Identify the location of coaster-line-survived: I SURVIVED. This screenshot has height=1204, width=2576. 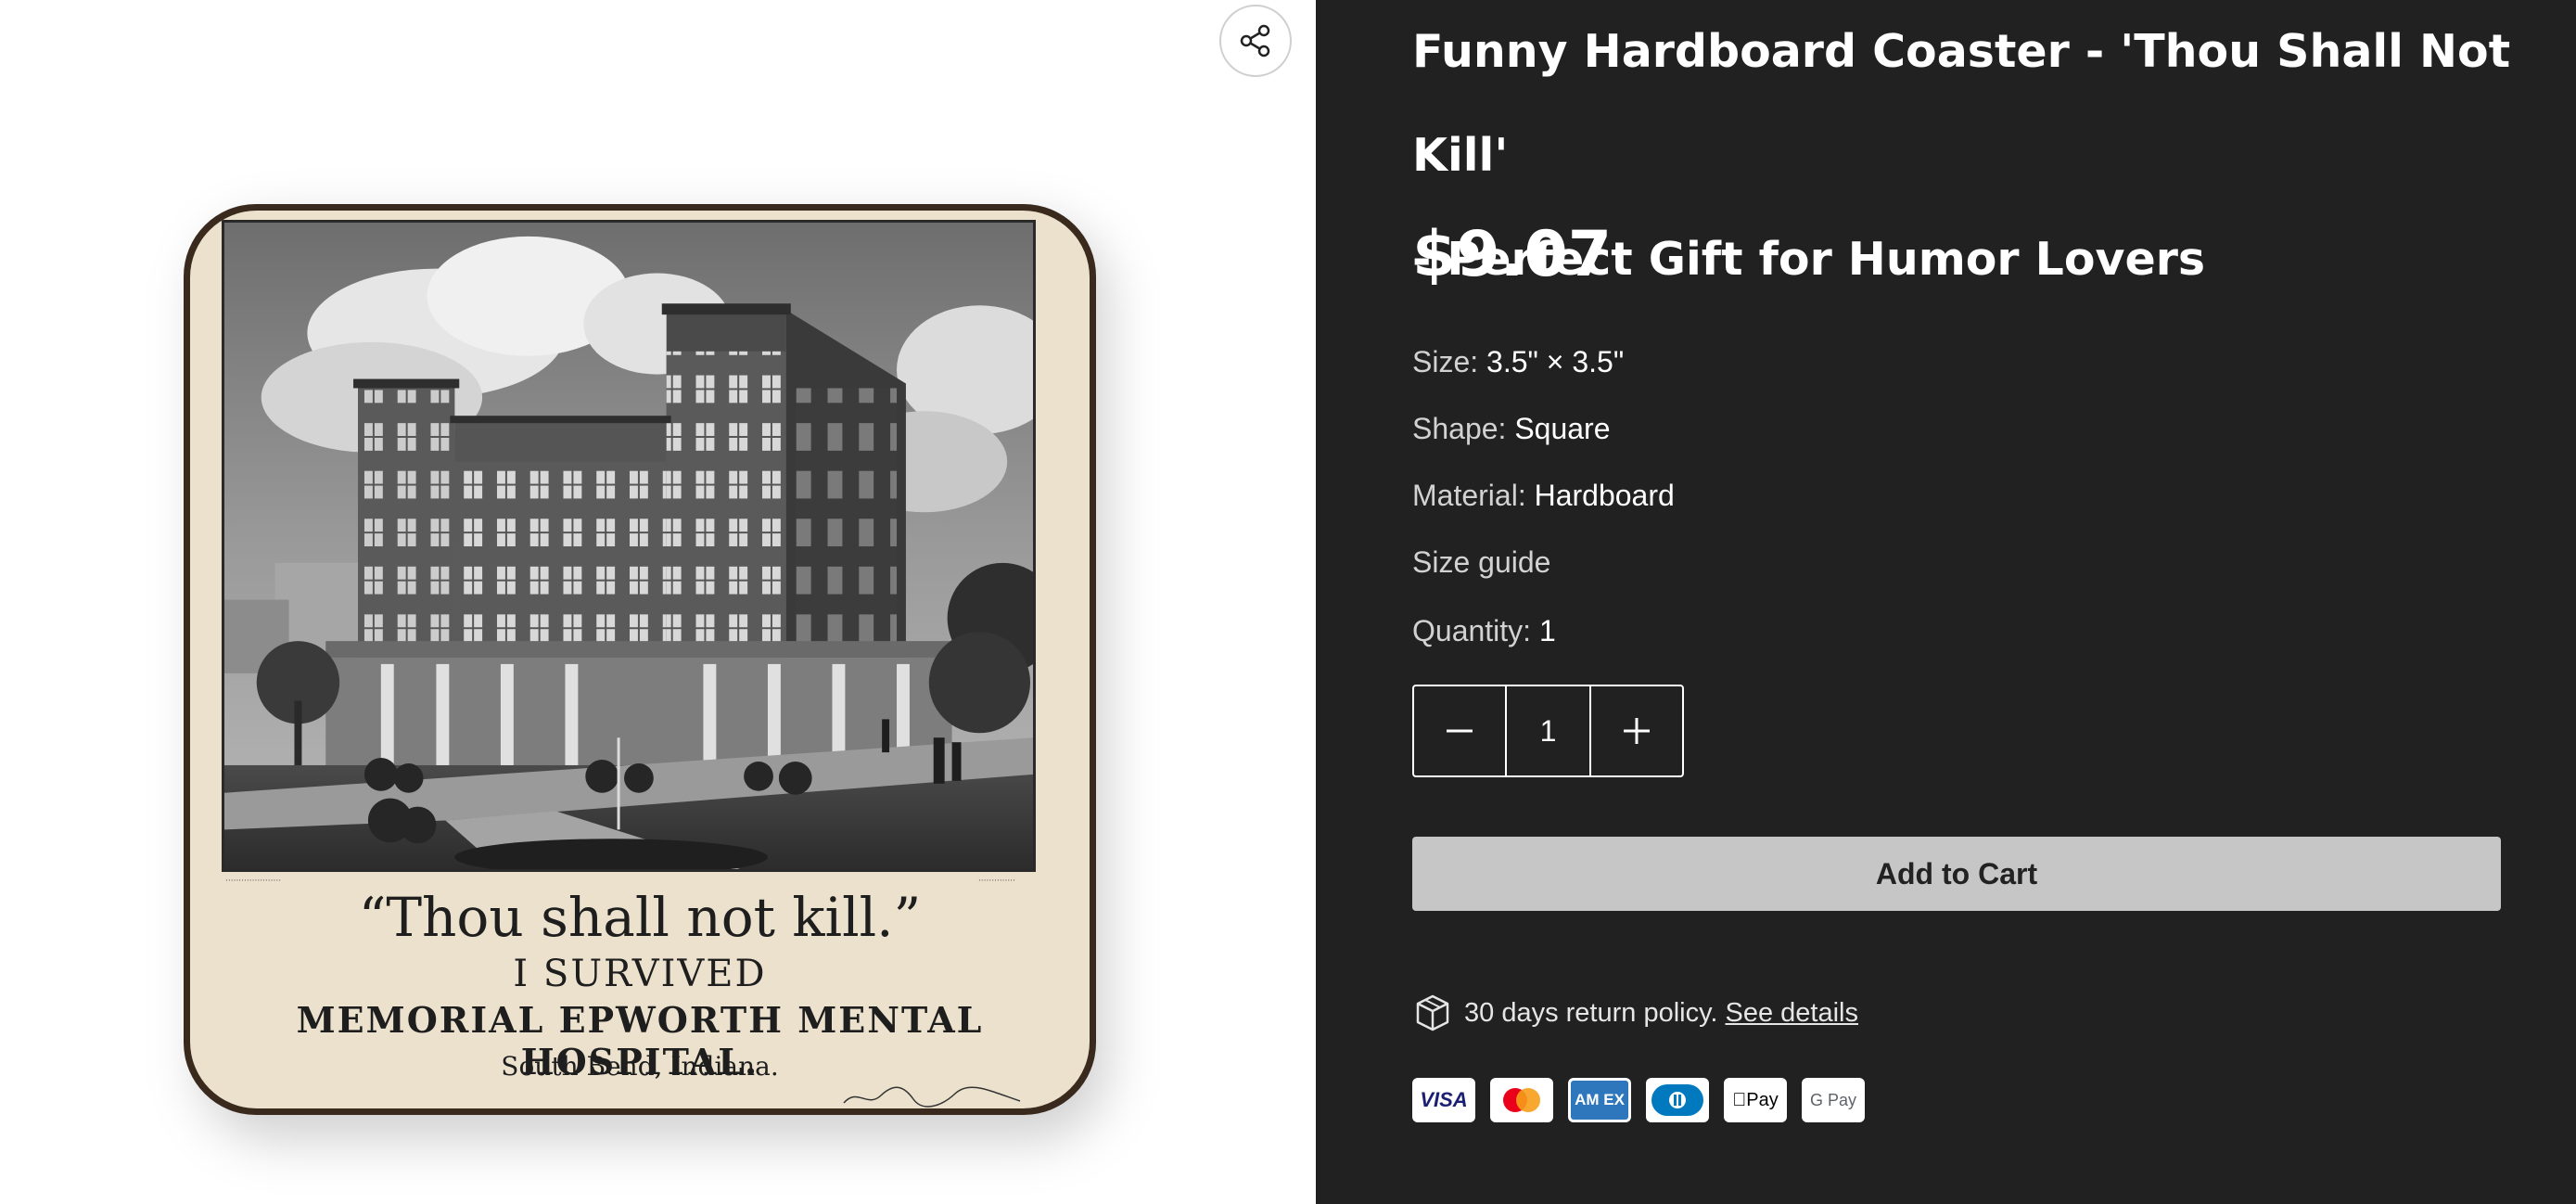
(640, 974).